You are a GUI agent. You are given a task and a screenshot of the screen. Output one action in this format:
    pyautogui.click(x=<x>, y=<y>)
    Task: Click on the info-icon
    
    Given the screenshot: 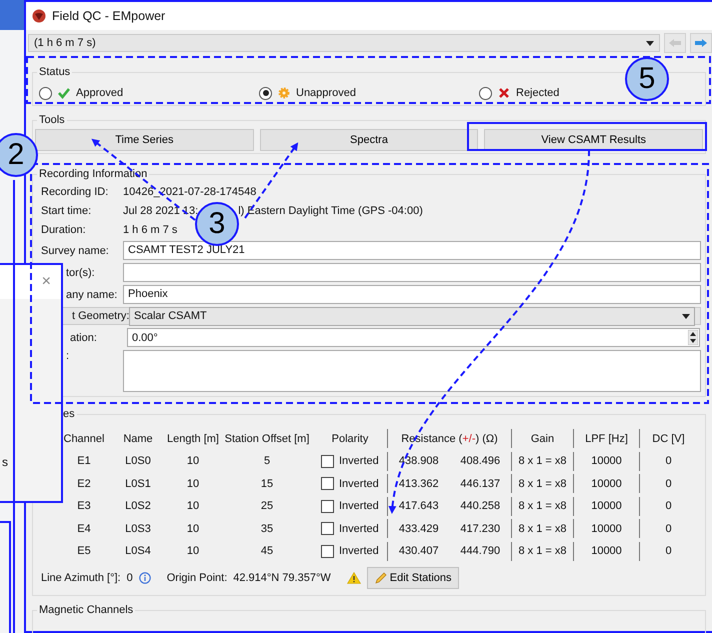 What is the action you would take?
    pyautogui.click(x=144, y=578)
    